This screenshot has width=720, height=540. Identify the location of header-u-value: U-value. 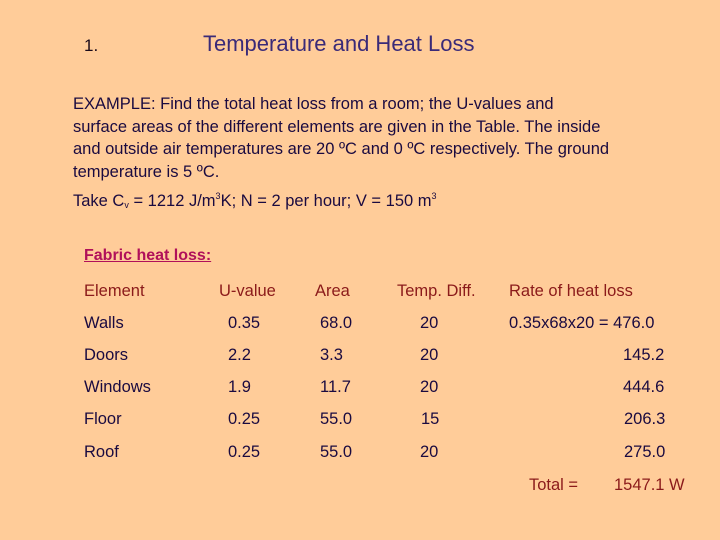
(247, 291).